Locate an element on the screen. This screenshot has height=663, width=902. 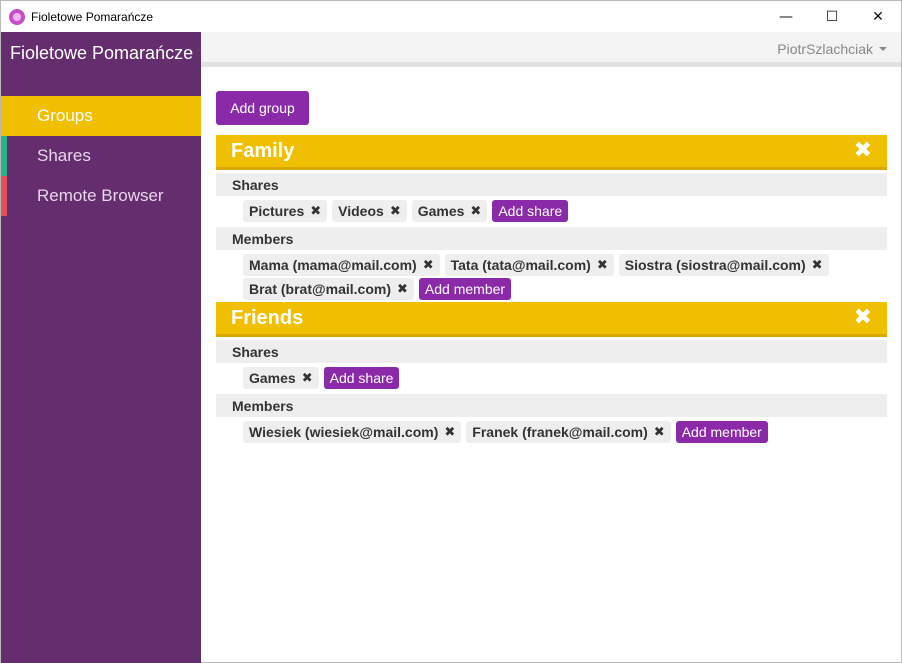
member-chip: Franek (franek@mail.com) ✖ is located at coordinates (568, 432).